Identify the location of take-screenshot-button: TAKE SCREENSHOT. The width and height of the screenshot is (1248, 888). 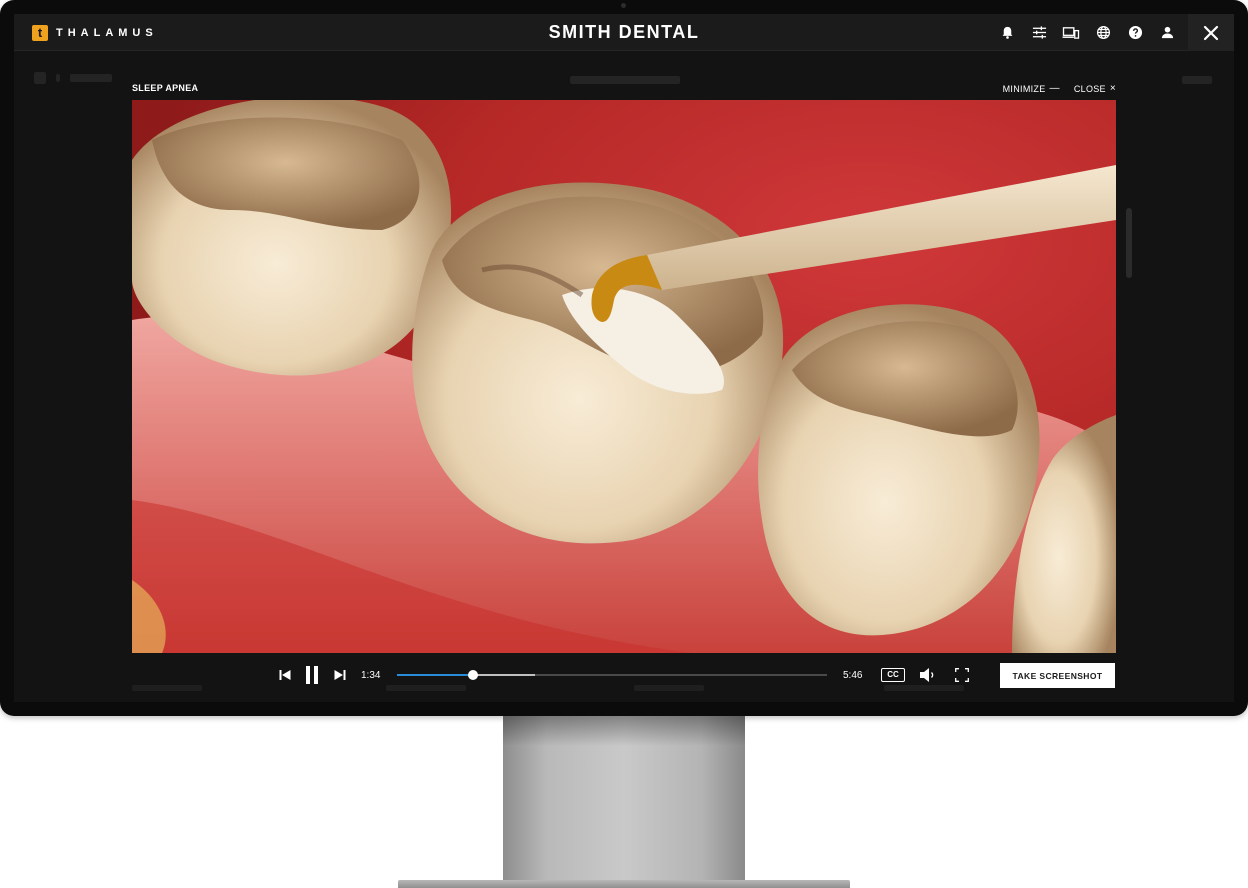
(1057, 675).